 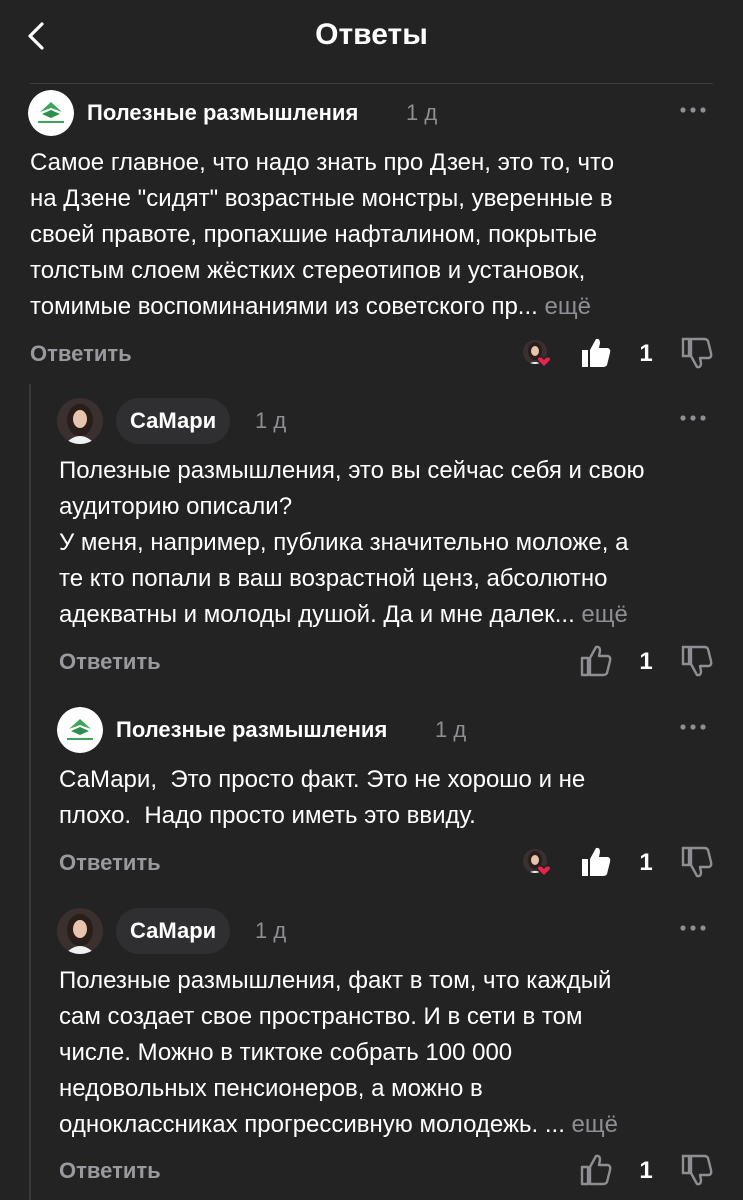 I want to click on thread-line, so click(x=30, y=792).